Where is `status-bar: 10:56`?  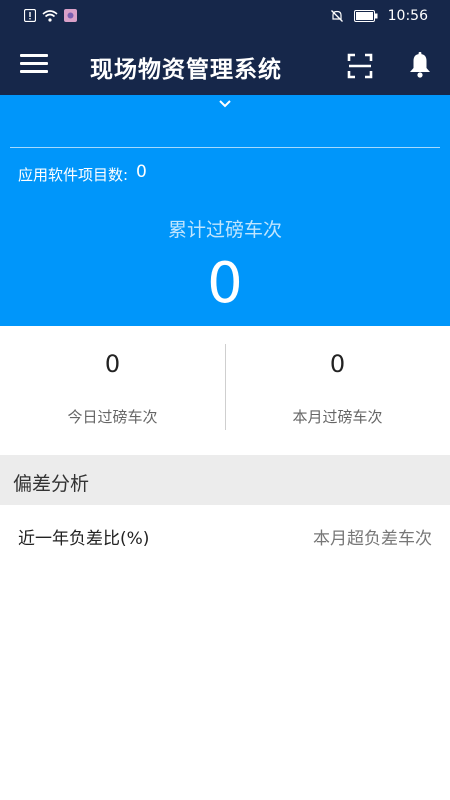
status-bar: 10:56 is located at coordinates (225, 17).